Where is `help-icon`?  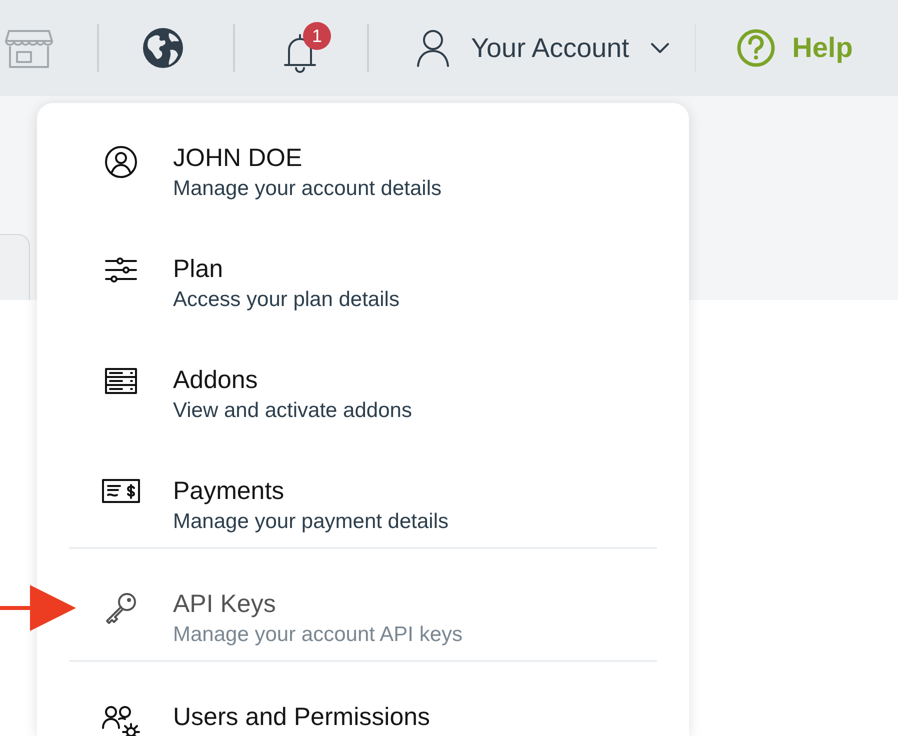
help-icon is located at coordinates (756, 48).